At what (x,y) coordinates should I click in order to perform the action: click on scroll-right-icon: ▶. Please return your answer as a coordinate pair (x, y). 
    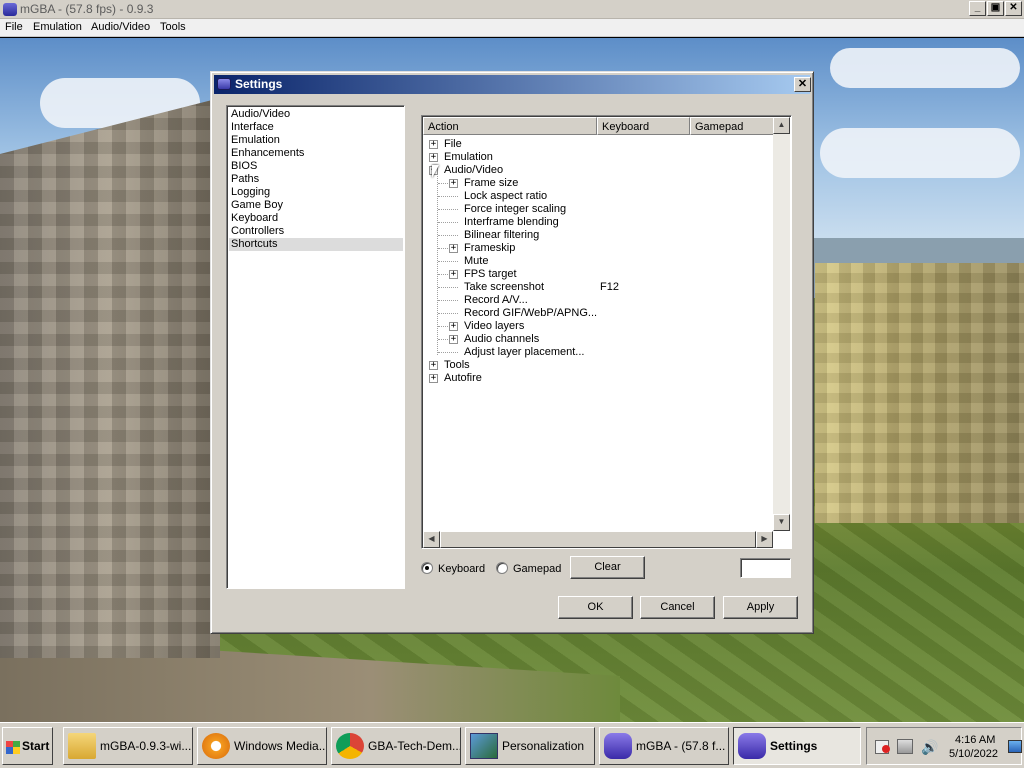
    Looking at the image, I should click on (764, 539).